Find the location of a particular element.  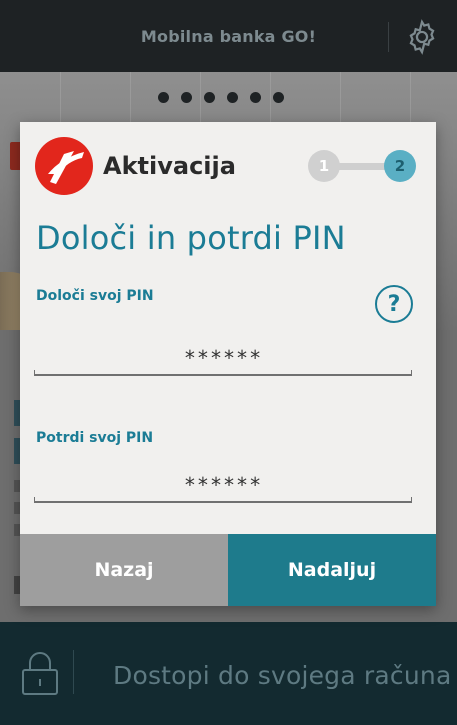

page-heading: Določi in potrdi PIN is located at coordinates (191, 238).